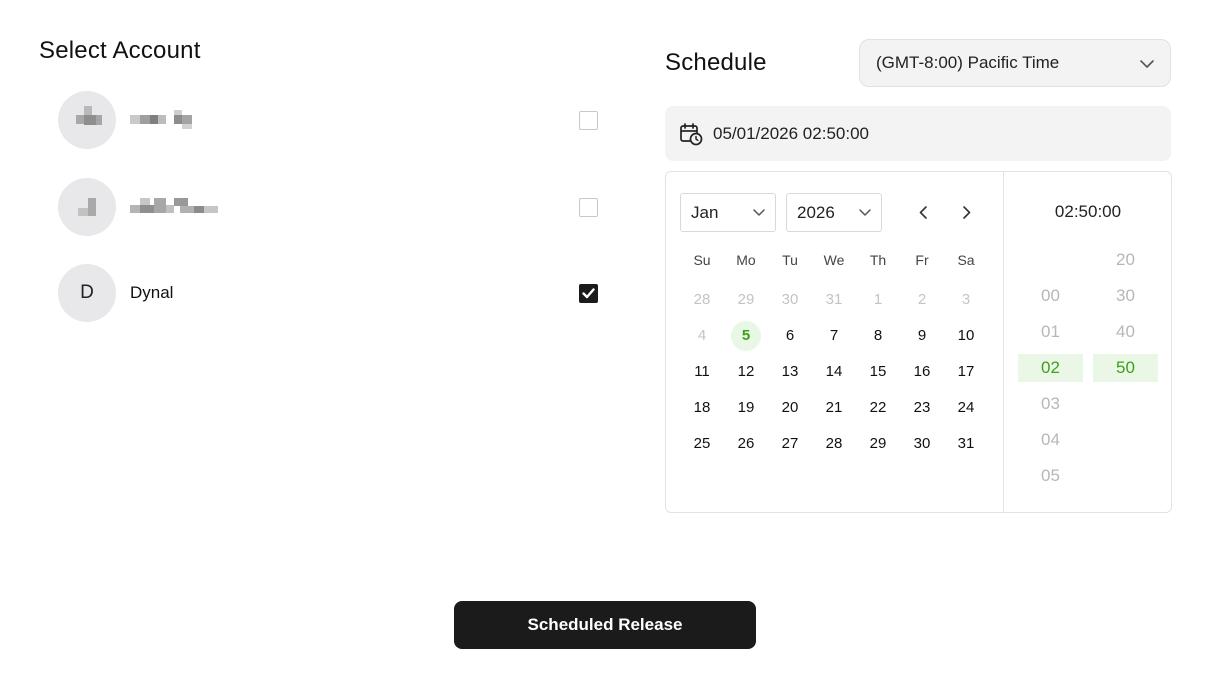 The width and height of the screenshot is (1210, 688). What do you see at coordinates (918, 133) in the screenshot?
I see `datetime-input: 05/01/2026 02:50:00` at bounding box center [918, 133].